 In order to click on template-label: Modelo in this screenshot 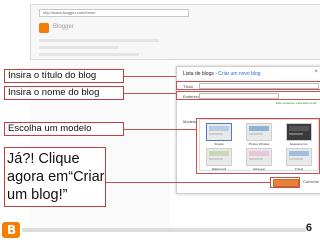, I will do `click(190, 121)`.